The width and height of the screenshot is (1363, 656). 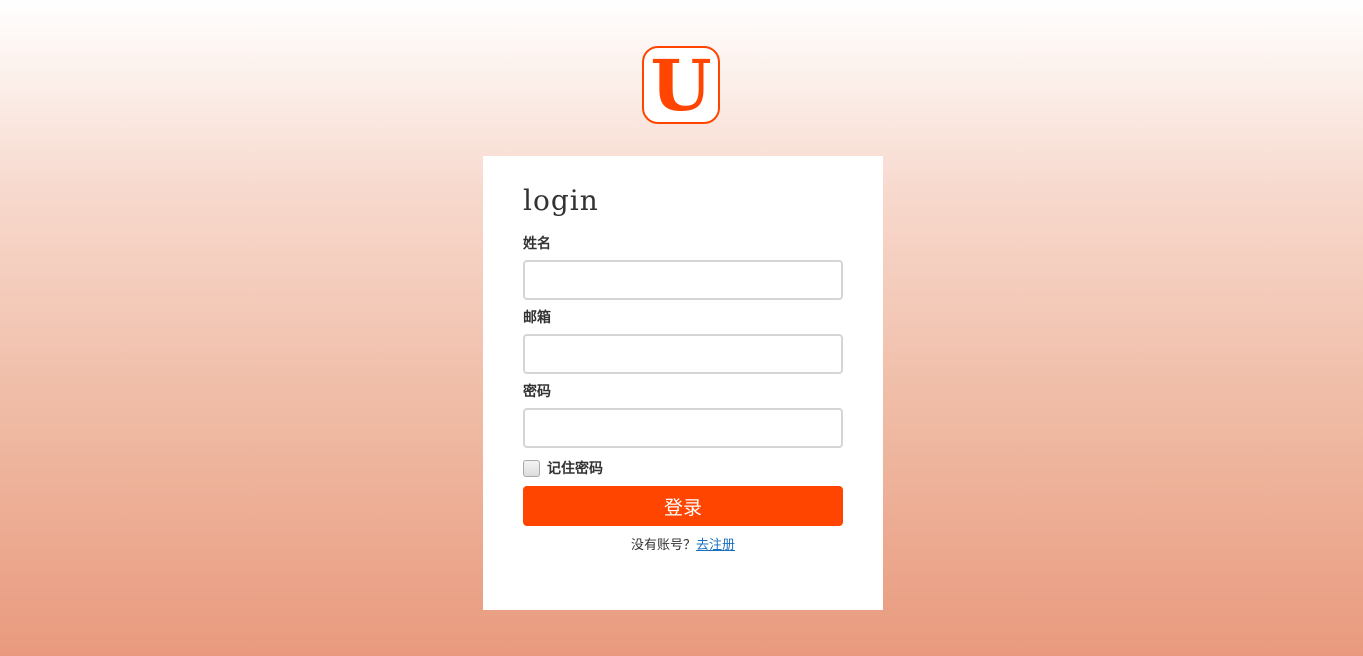 I want to click on remember-password-label: 记住密码, so click(x=575, y=469).